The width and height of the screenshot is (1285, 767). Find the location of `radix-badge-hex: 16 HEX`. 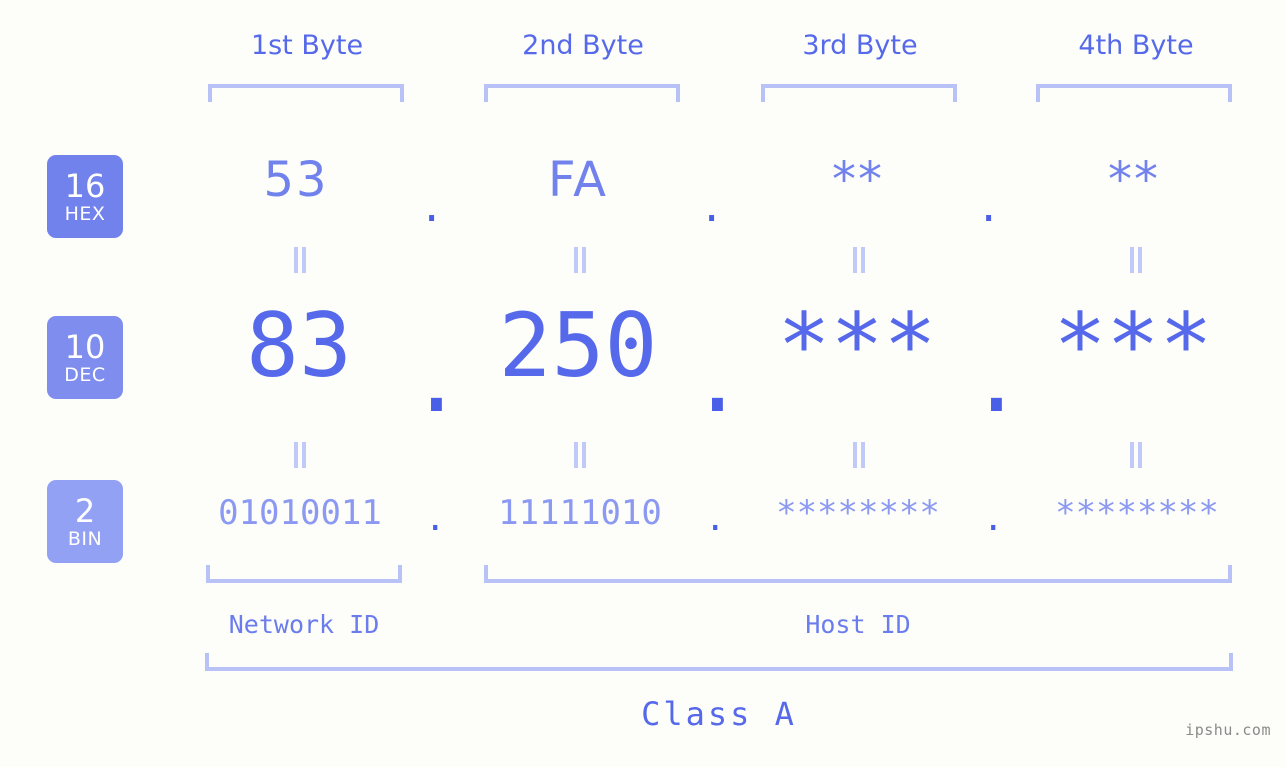

radix-badge-hex: 16 HEX is located at coordinates (85, 196).